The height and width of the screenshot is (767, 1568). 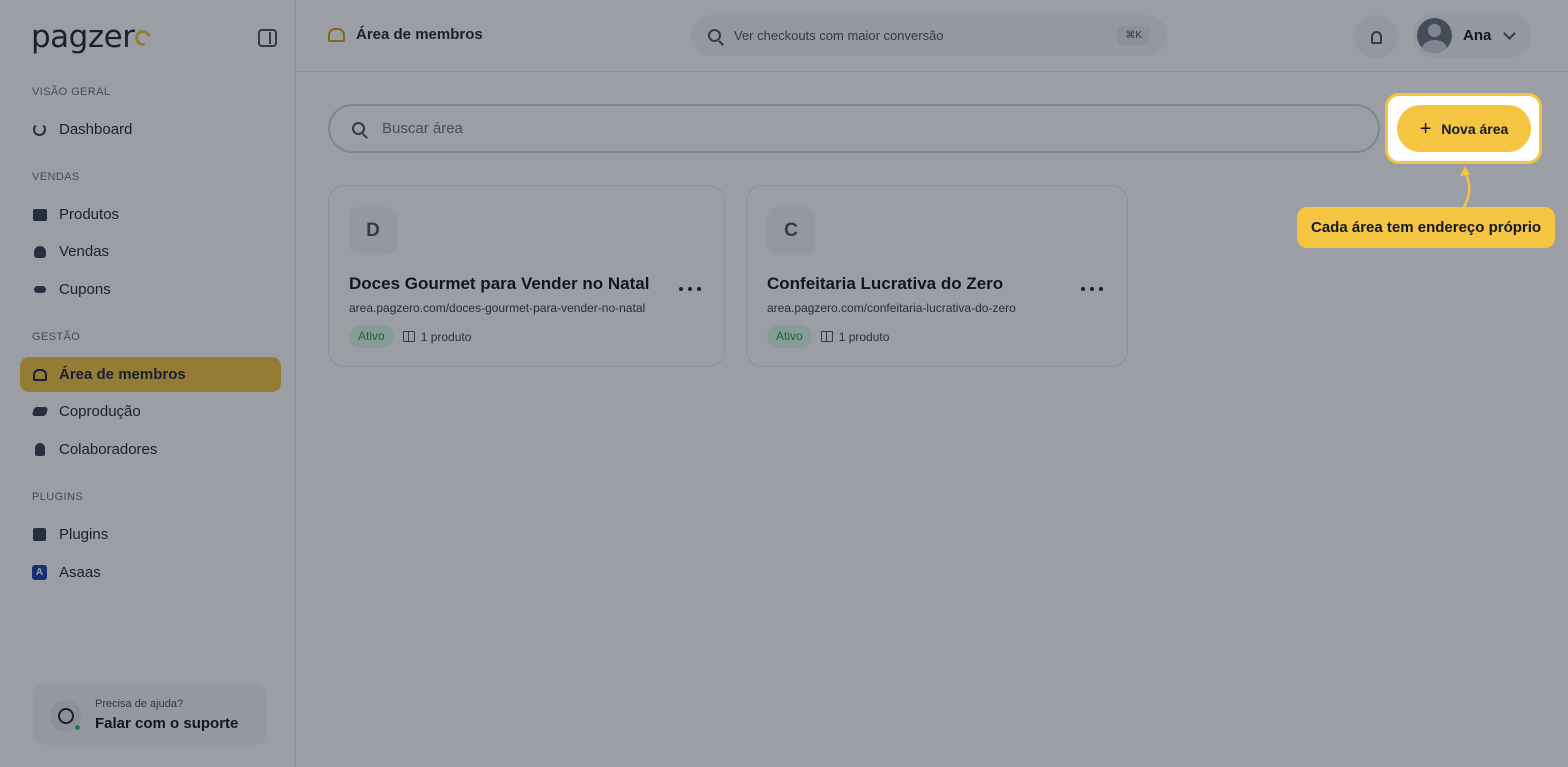 What do you see at coordinates (1510, 33) in the screenshot?
I see `chevron-down-icon` at bounding box center [1510, 33].